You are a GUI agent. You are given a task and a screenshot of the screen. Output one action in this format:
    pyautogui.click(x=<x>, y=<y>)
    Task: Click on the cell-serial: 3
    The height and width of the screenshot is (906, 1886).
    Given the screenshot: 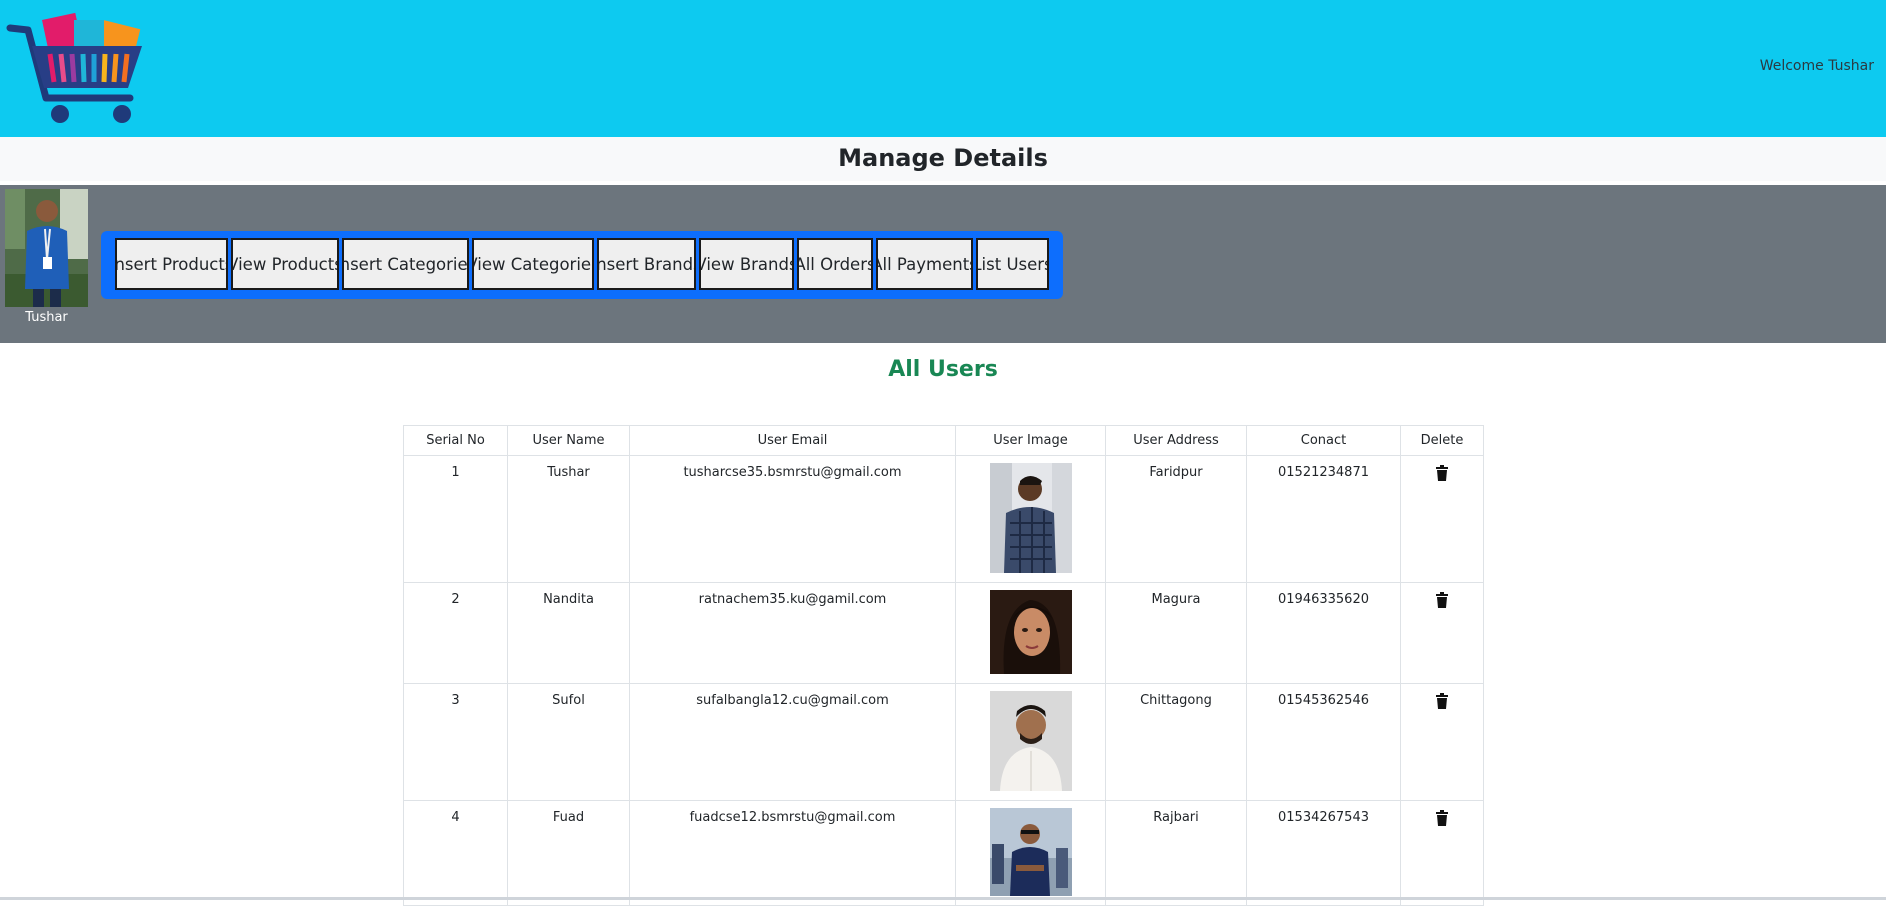 What is the action you would take?
    pyautogui.click(x=455, y=742)
    